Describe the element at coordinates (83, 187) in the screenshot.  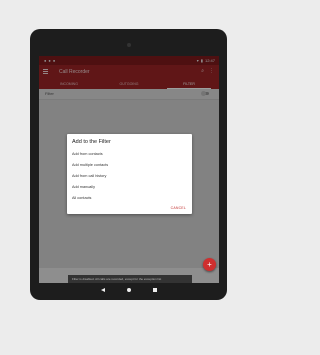
I see `option-add-manually: Add manually` at that location.